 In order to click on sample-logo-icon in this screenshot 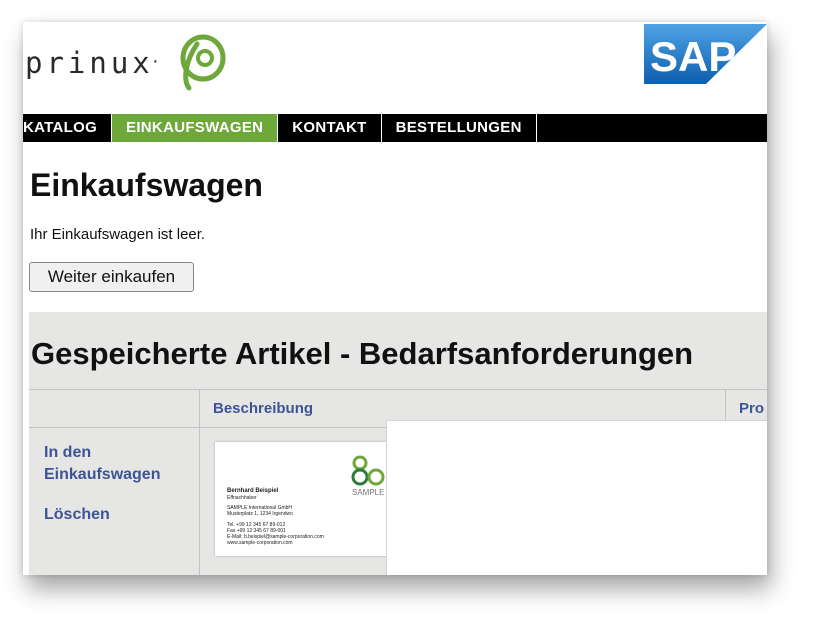, I will do `click(368, 470)`.